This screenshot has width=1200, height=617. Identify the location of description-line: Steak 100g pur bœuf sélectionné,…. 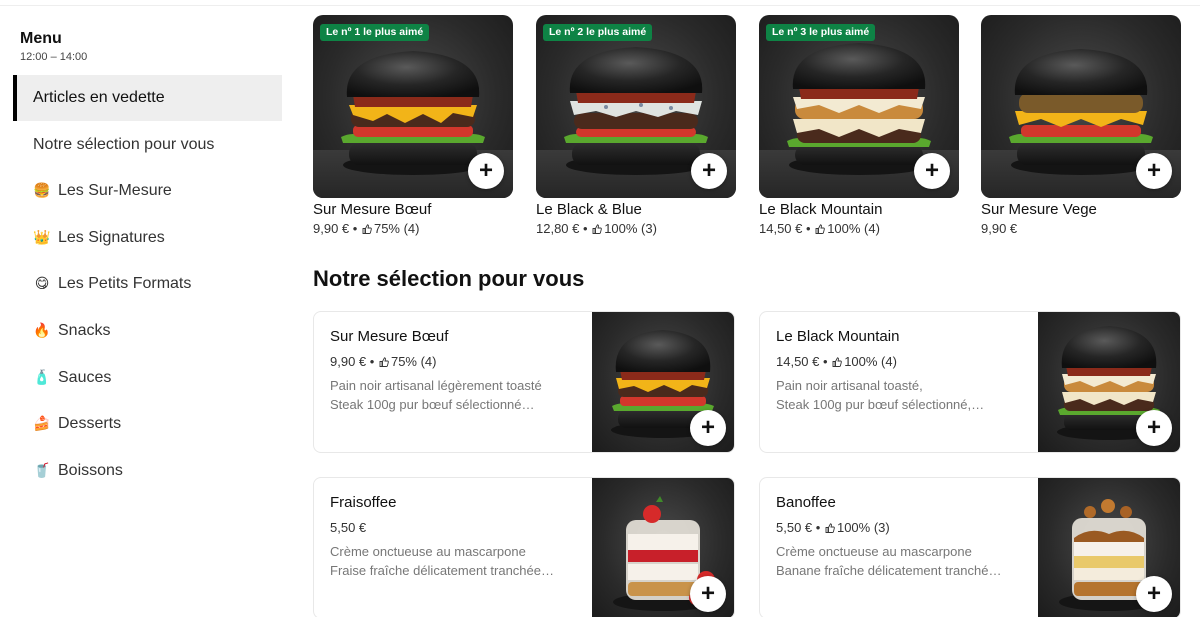
(880, 404).